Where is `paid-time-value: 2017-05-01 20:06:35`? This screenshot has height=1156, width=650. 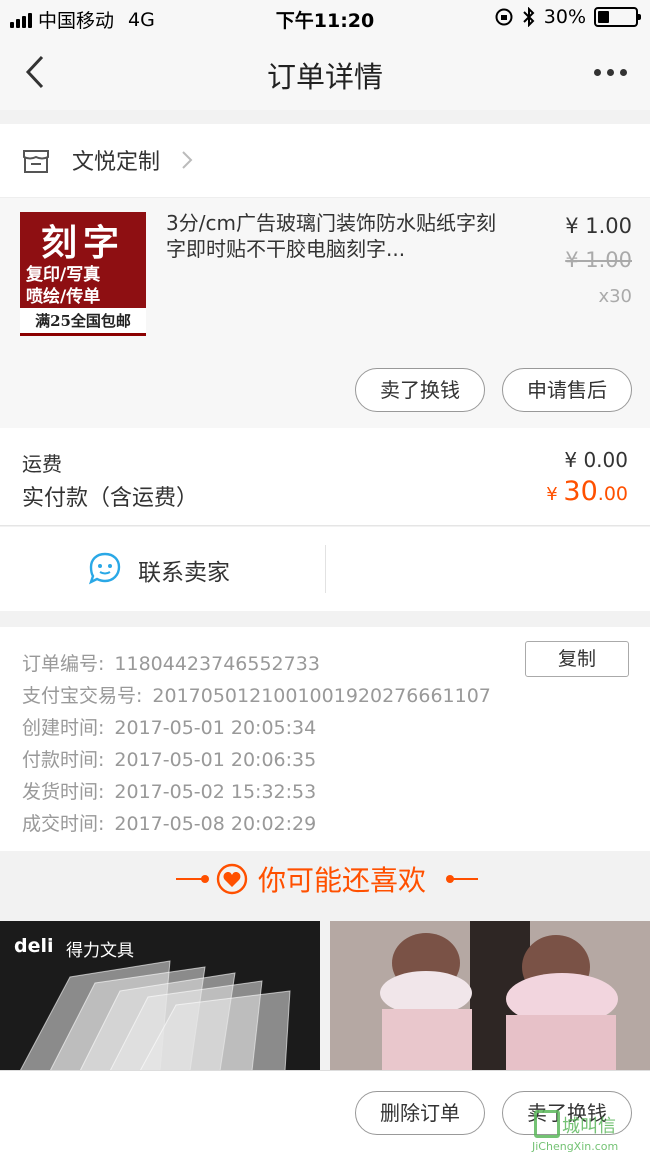
paid-time-value: 2017-05-01 20:06:35 is located at coordinates (215, 760).